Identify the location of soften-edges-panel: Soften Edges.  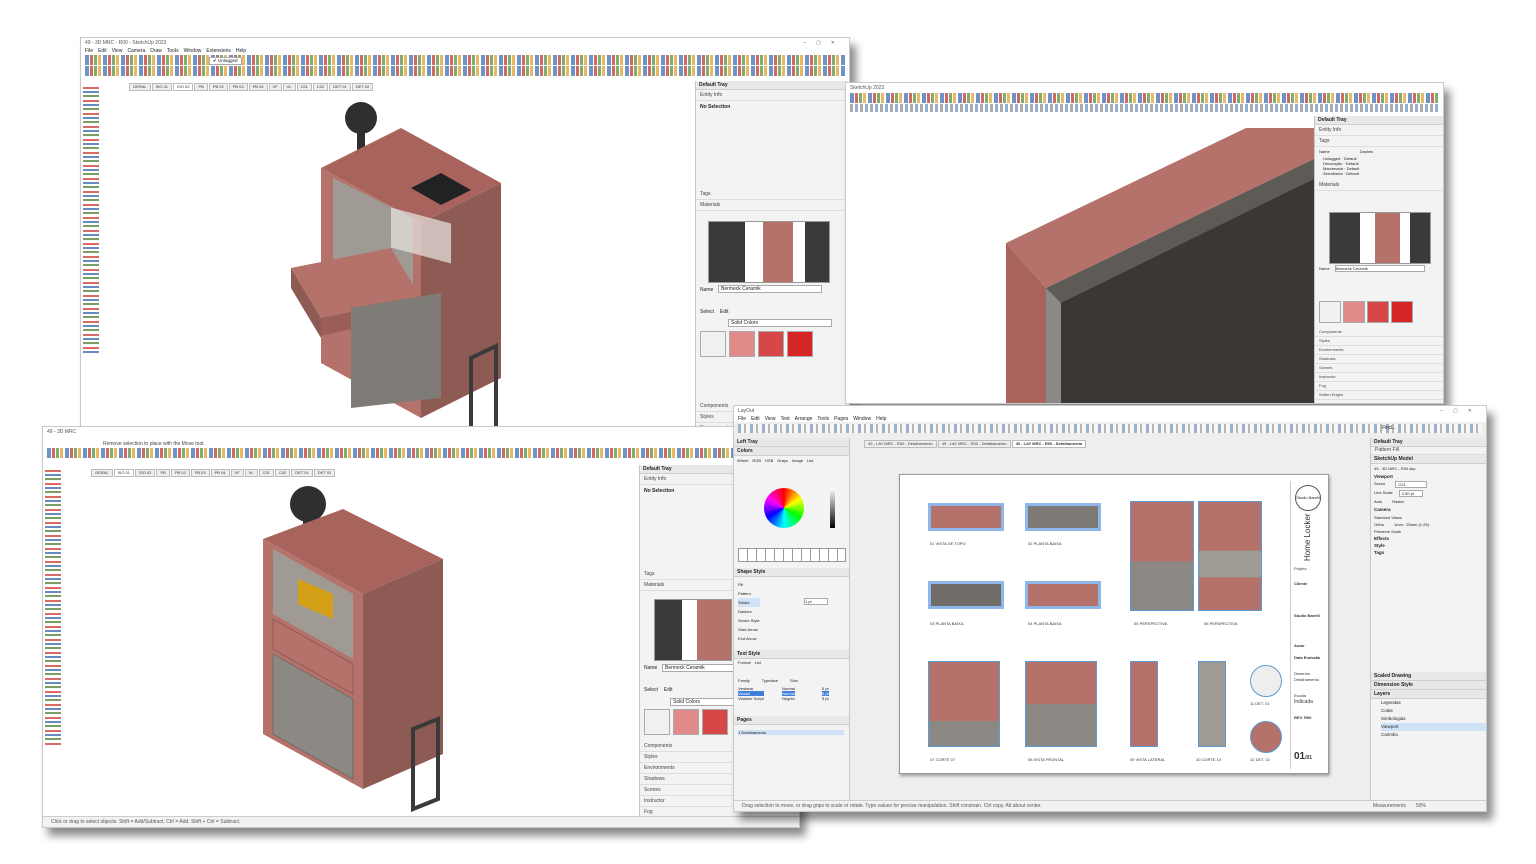
(1379, 395).